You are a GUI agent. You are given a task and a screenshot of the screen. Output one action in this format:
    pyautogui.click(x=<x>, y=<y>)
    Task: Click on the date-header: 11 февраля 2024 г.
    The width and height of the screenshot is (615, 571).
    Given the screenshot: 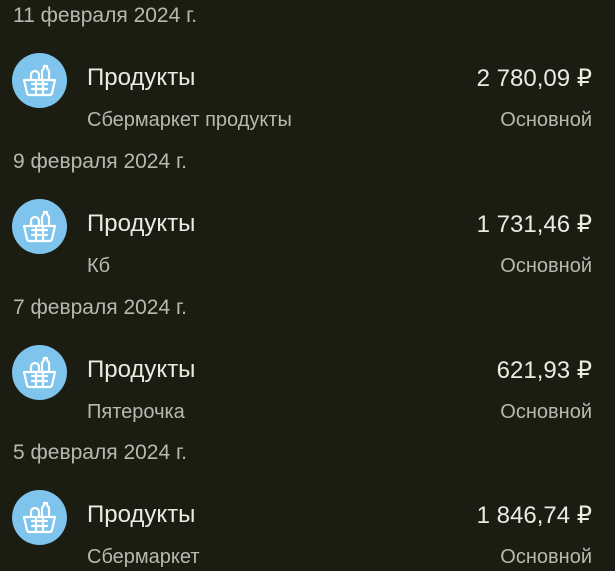 What is the action you would take?
    pyautogui.click(x=105, y=15)
    